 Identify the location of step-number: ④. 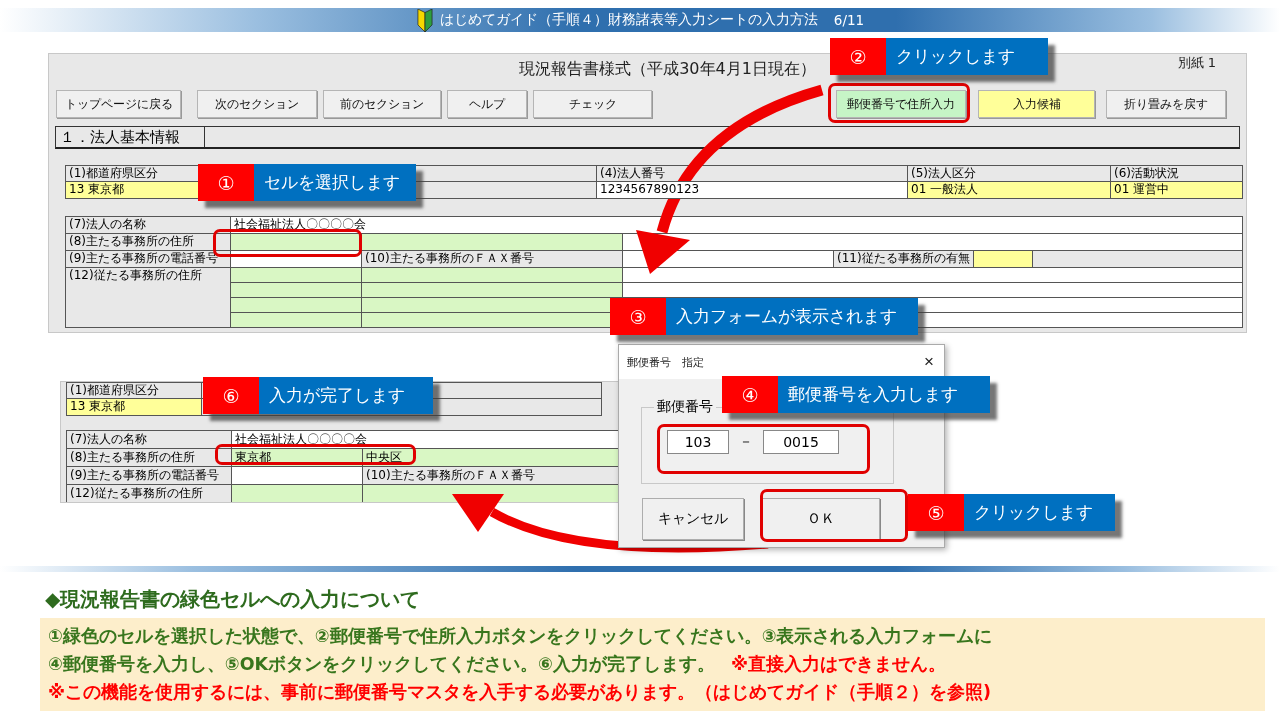
(750, 394).